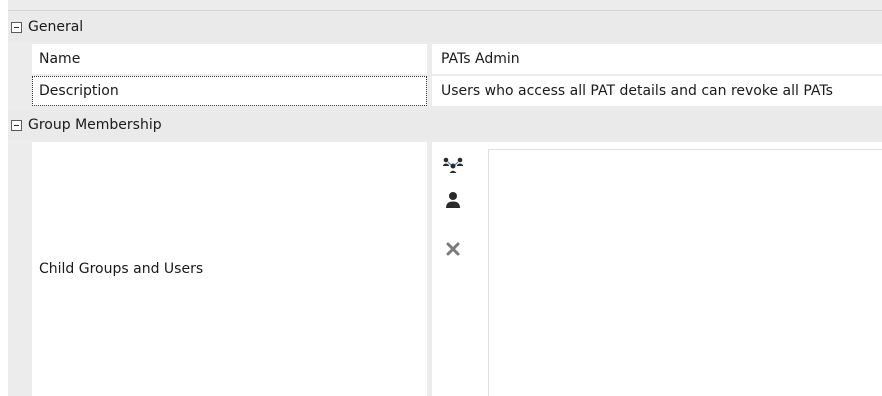 This screenshot has height=396, width=882. Describe the element at coordinates (229, 59) in the screenshot. I see `property-name-label: Name` at that location.